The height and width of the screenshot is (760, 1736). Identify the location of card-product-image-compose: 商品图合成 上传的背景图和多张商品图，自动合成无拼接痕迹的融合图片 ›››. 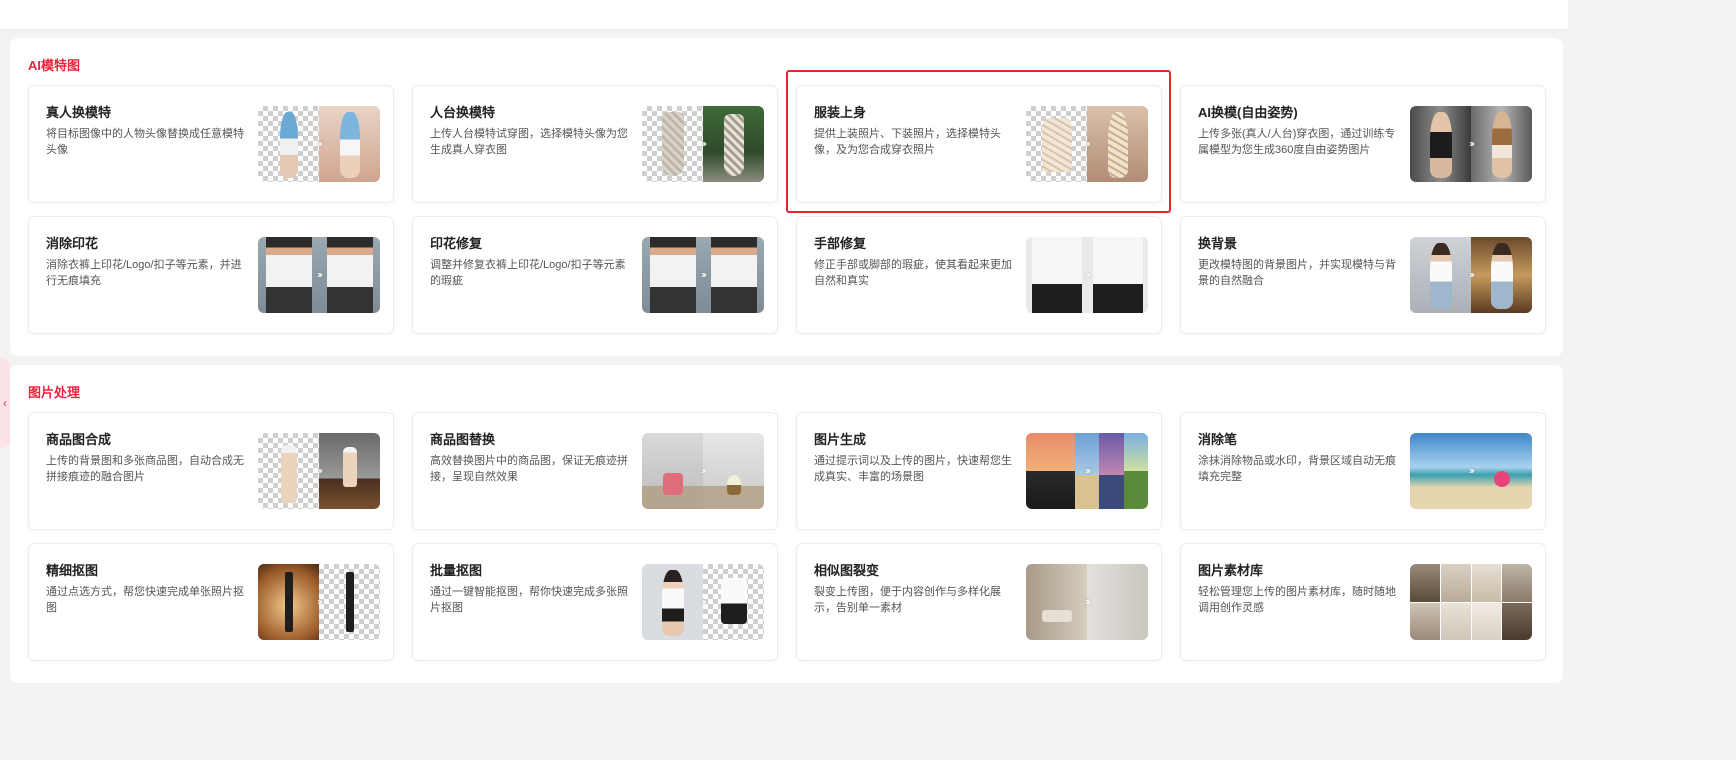
(211, 471).